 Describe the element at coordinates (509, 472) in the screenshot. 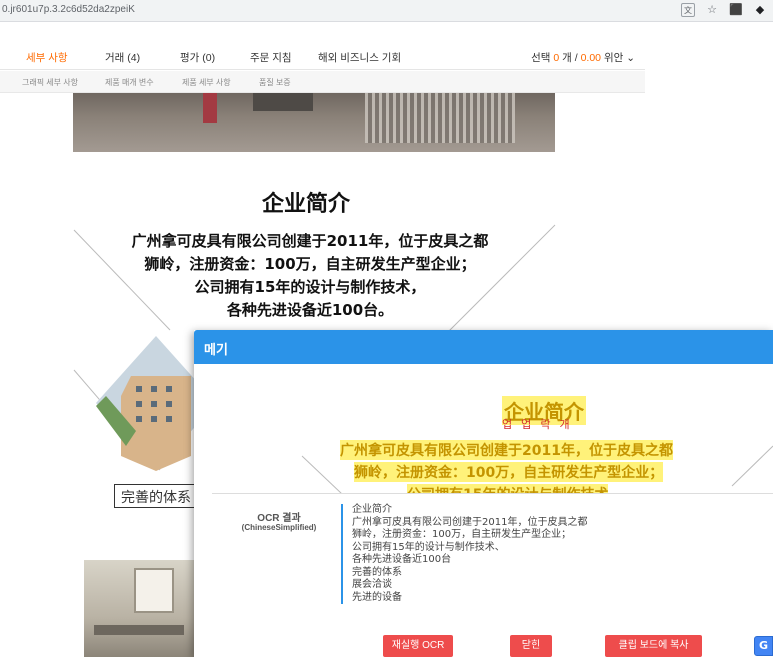

I see `preview-line: 狮岭，注册资金：100万，自主研发生产型企业；` at that location.